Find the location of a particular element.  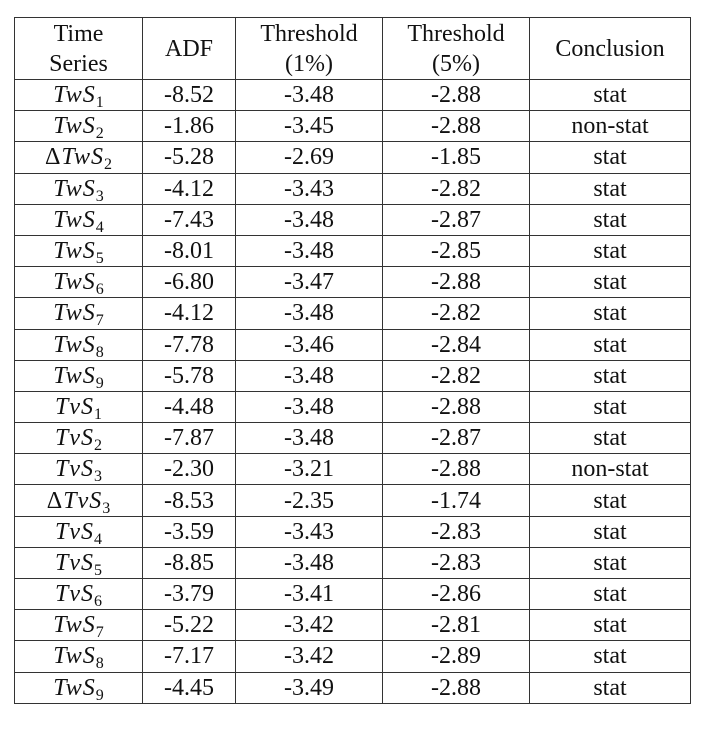

table-row: TwS9 -4.45 -3.49 -2.88 stat is located at coordinates (352, 687).